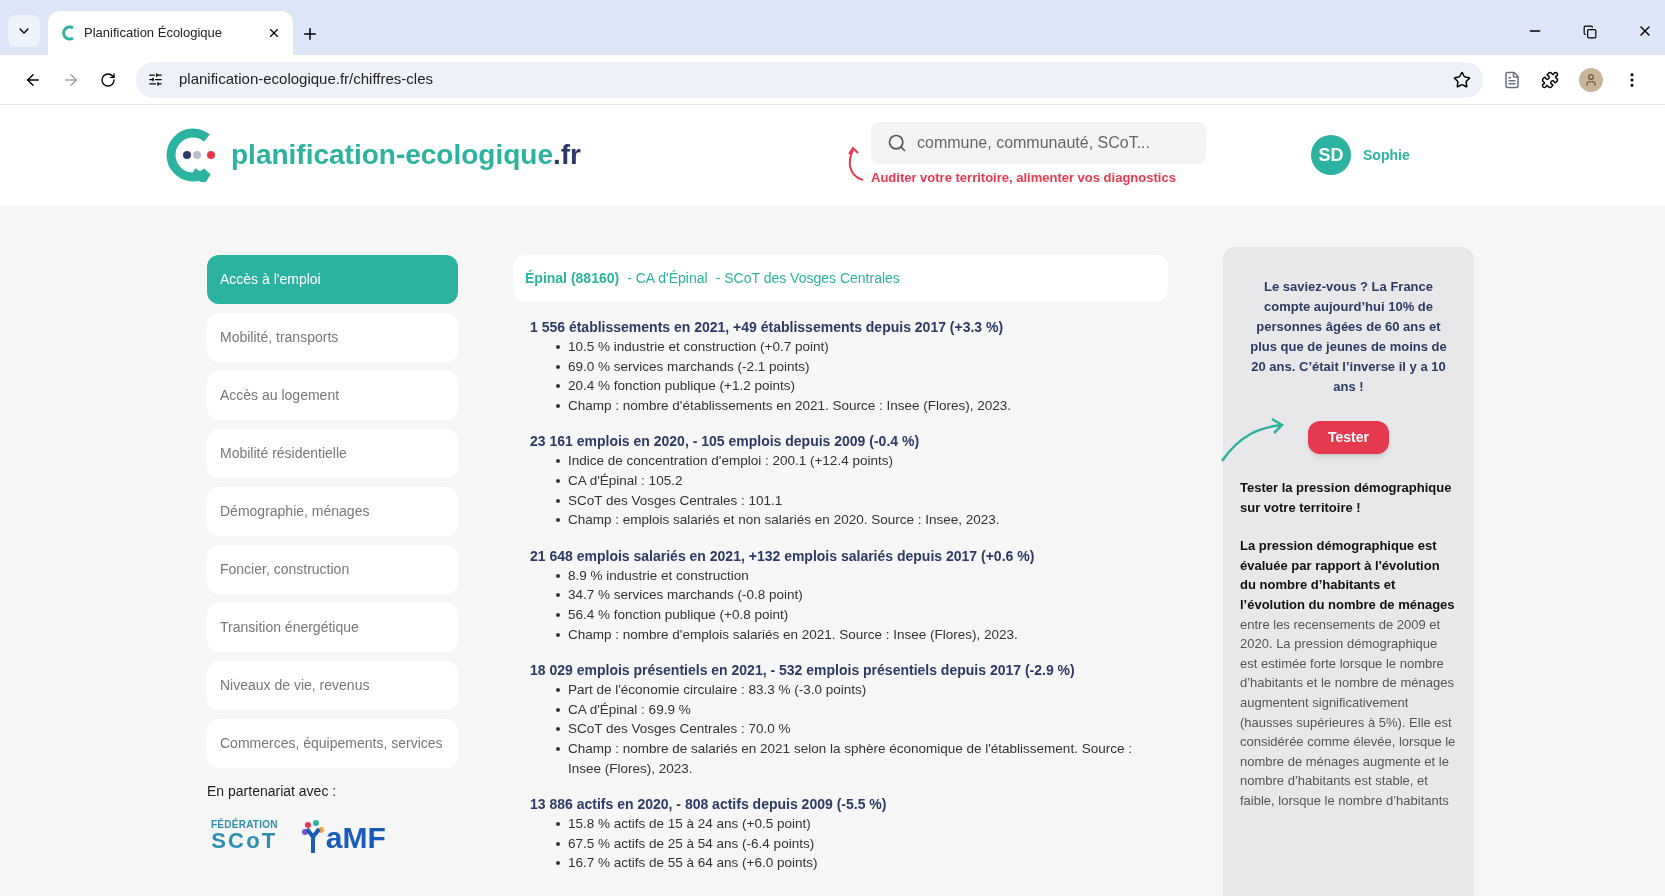  I want to click on bullet-text: 8.9 % industrie et construction, so click(658, 575).